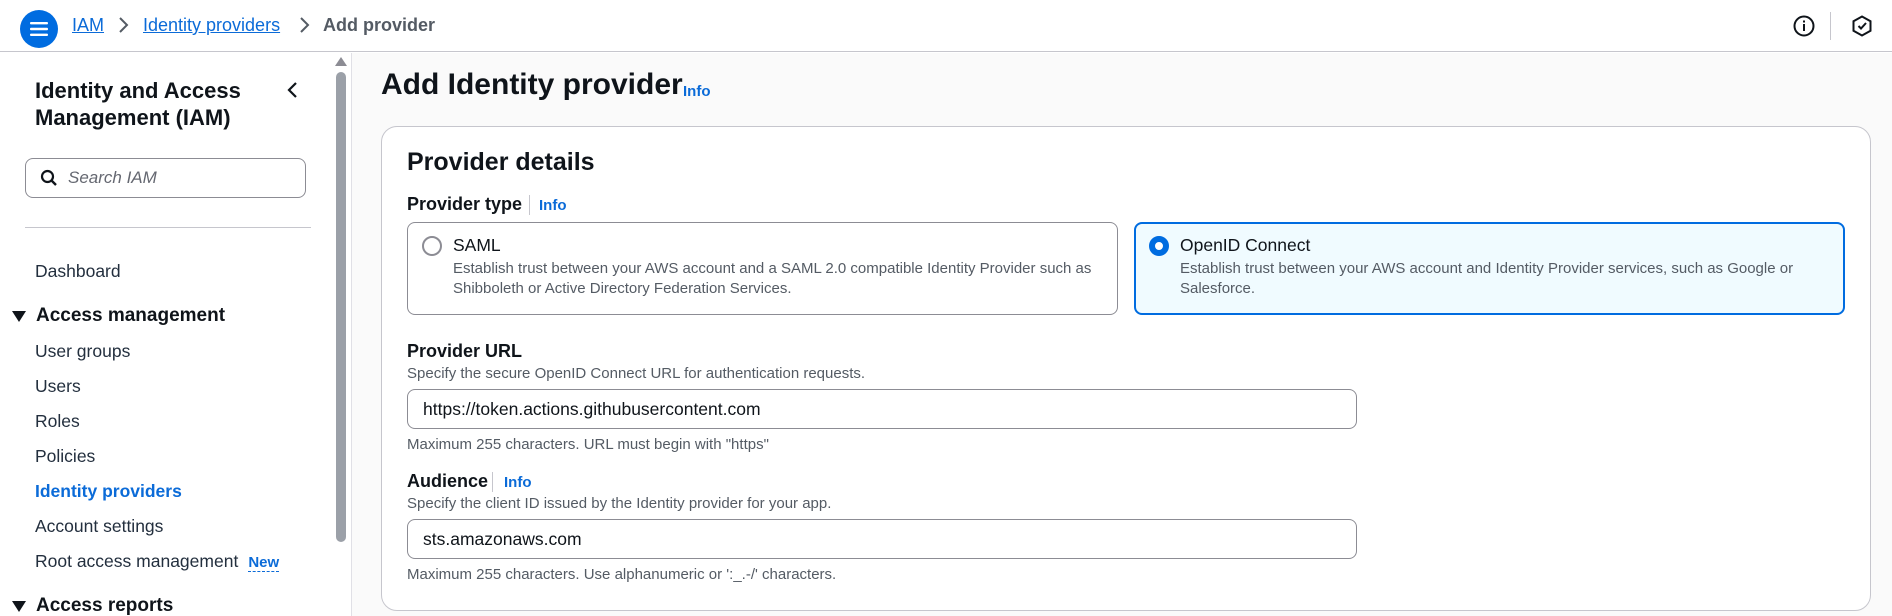  What do you see at coordinates (501, 162) in the screenshot?
I see `provider-details-title: Provider details` at bounding box center [501, 162].